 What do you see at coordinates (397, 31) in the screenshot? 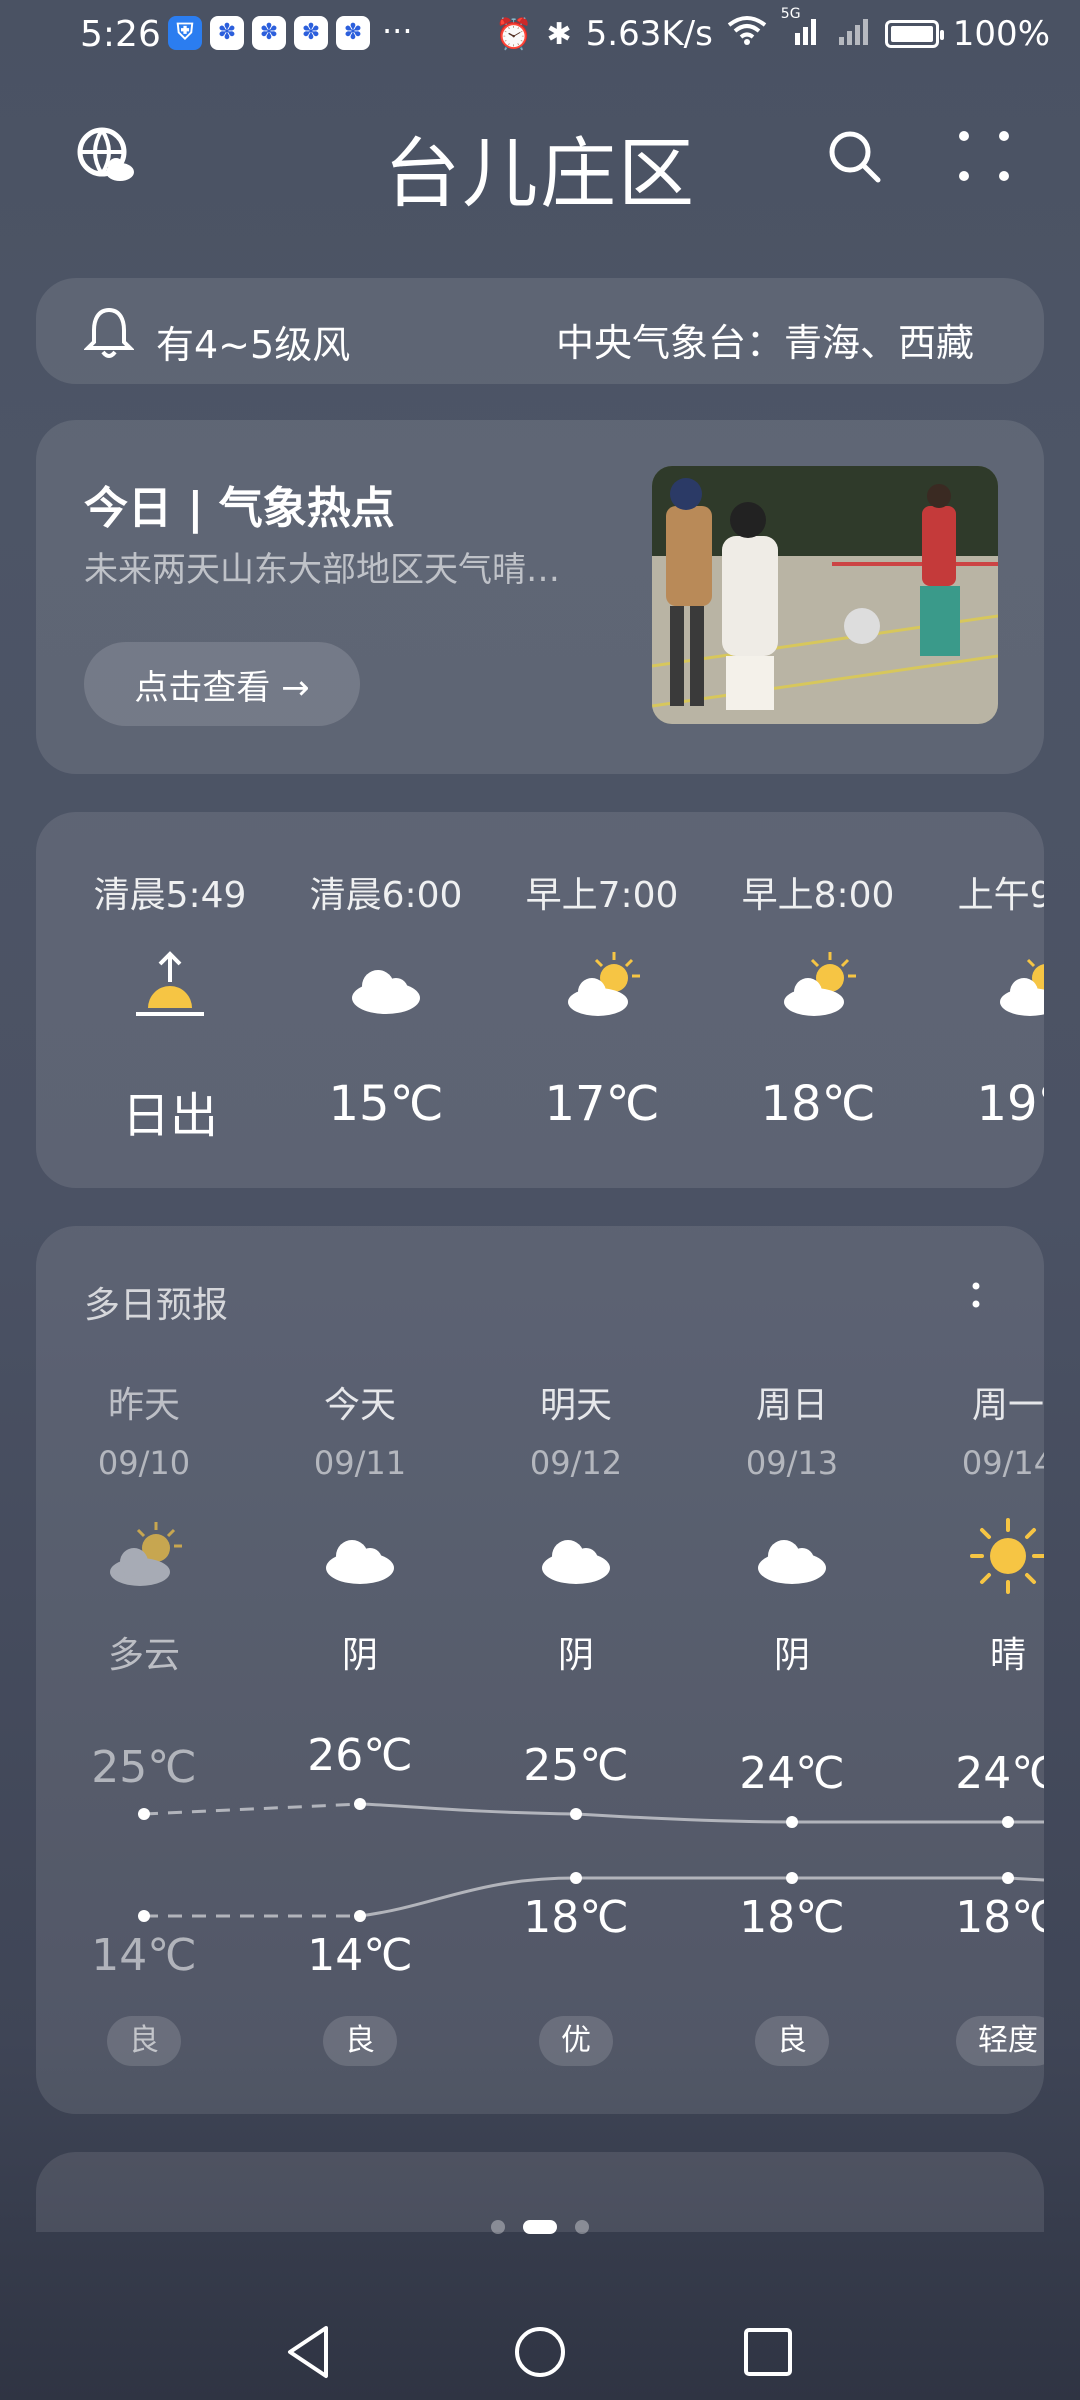
I see `more-notifications-icon: ···` at bounding box center [397, 31].